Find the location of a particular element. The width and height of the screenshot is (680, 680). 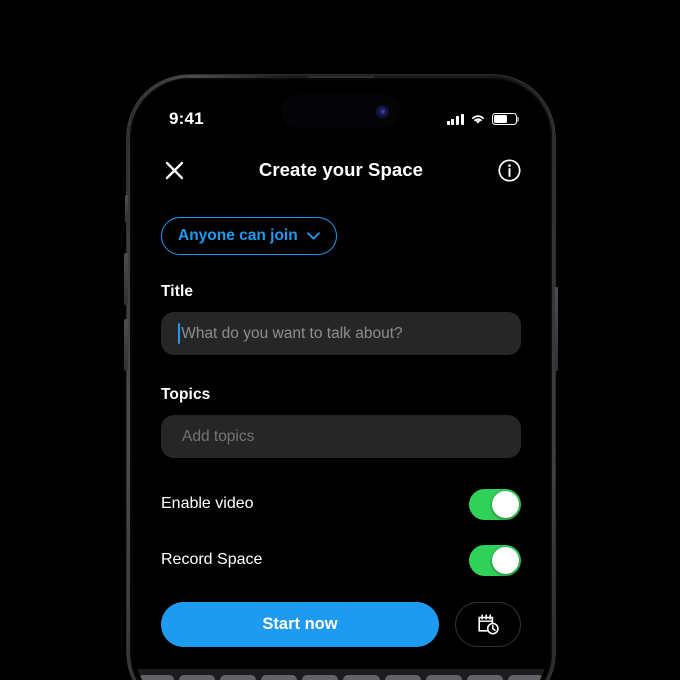

audience-selector-button: Anyone can join is located at coordinates (249, 236).